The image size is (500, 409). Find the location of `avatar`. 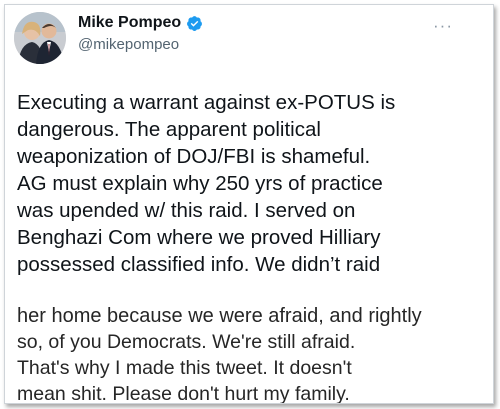

avatar is located at coordinates (40, 38).